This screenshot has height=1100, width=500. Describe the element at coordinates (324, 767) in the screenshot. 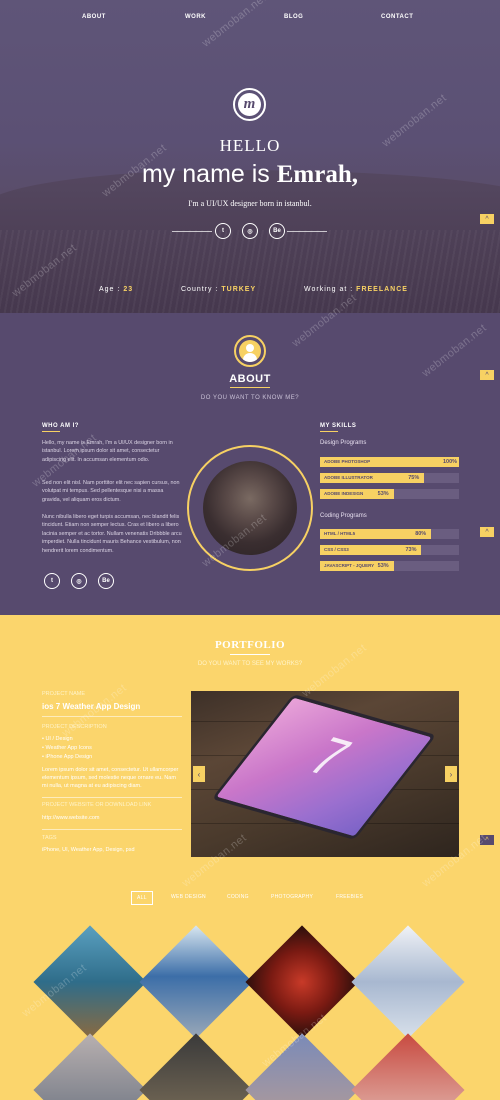

I see `phone-mockup-image: 7` at that location.